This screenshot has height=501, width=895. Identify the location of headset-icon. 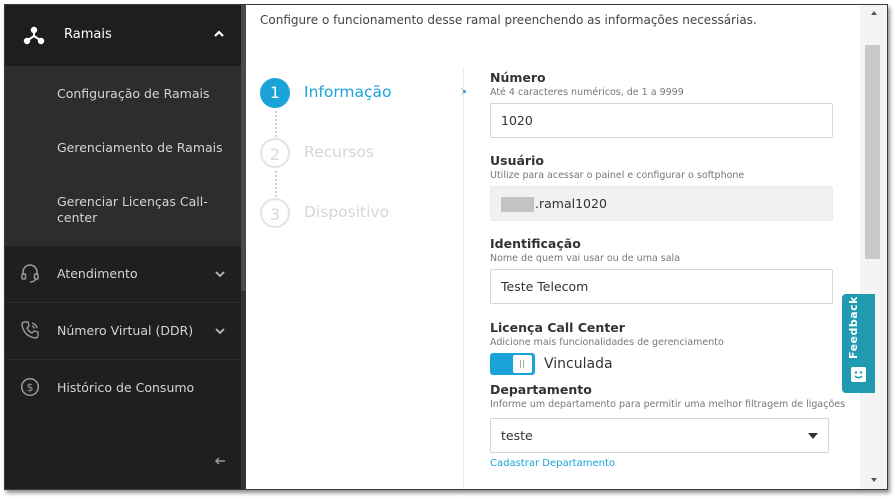
(30, 273).